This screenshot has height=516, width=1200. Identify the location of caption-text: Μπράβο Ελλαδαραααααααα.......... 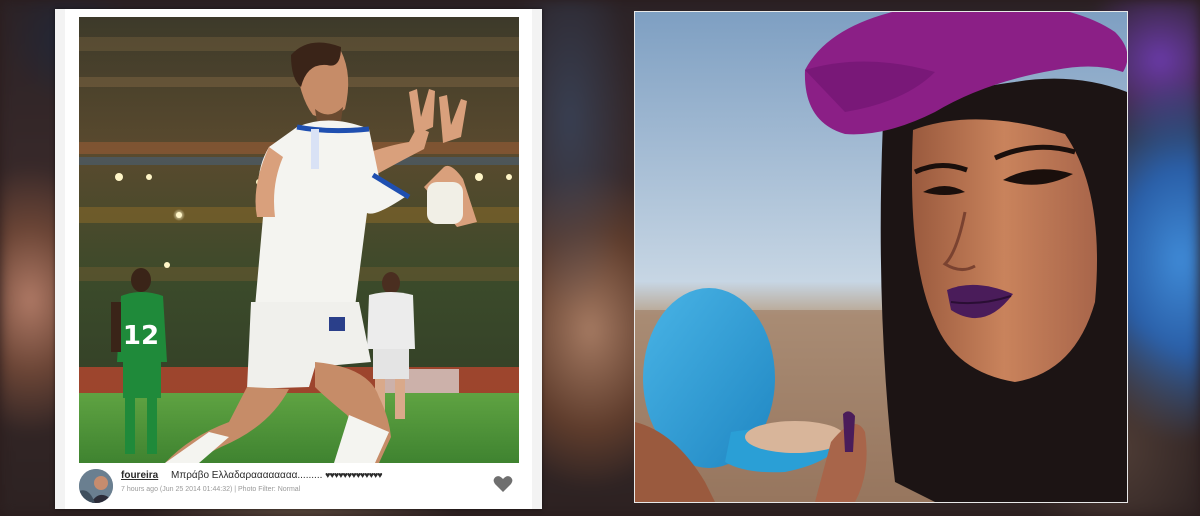
(247, 475).